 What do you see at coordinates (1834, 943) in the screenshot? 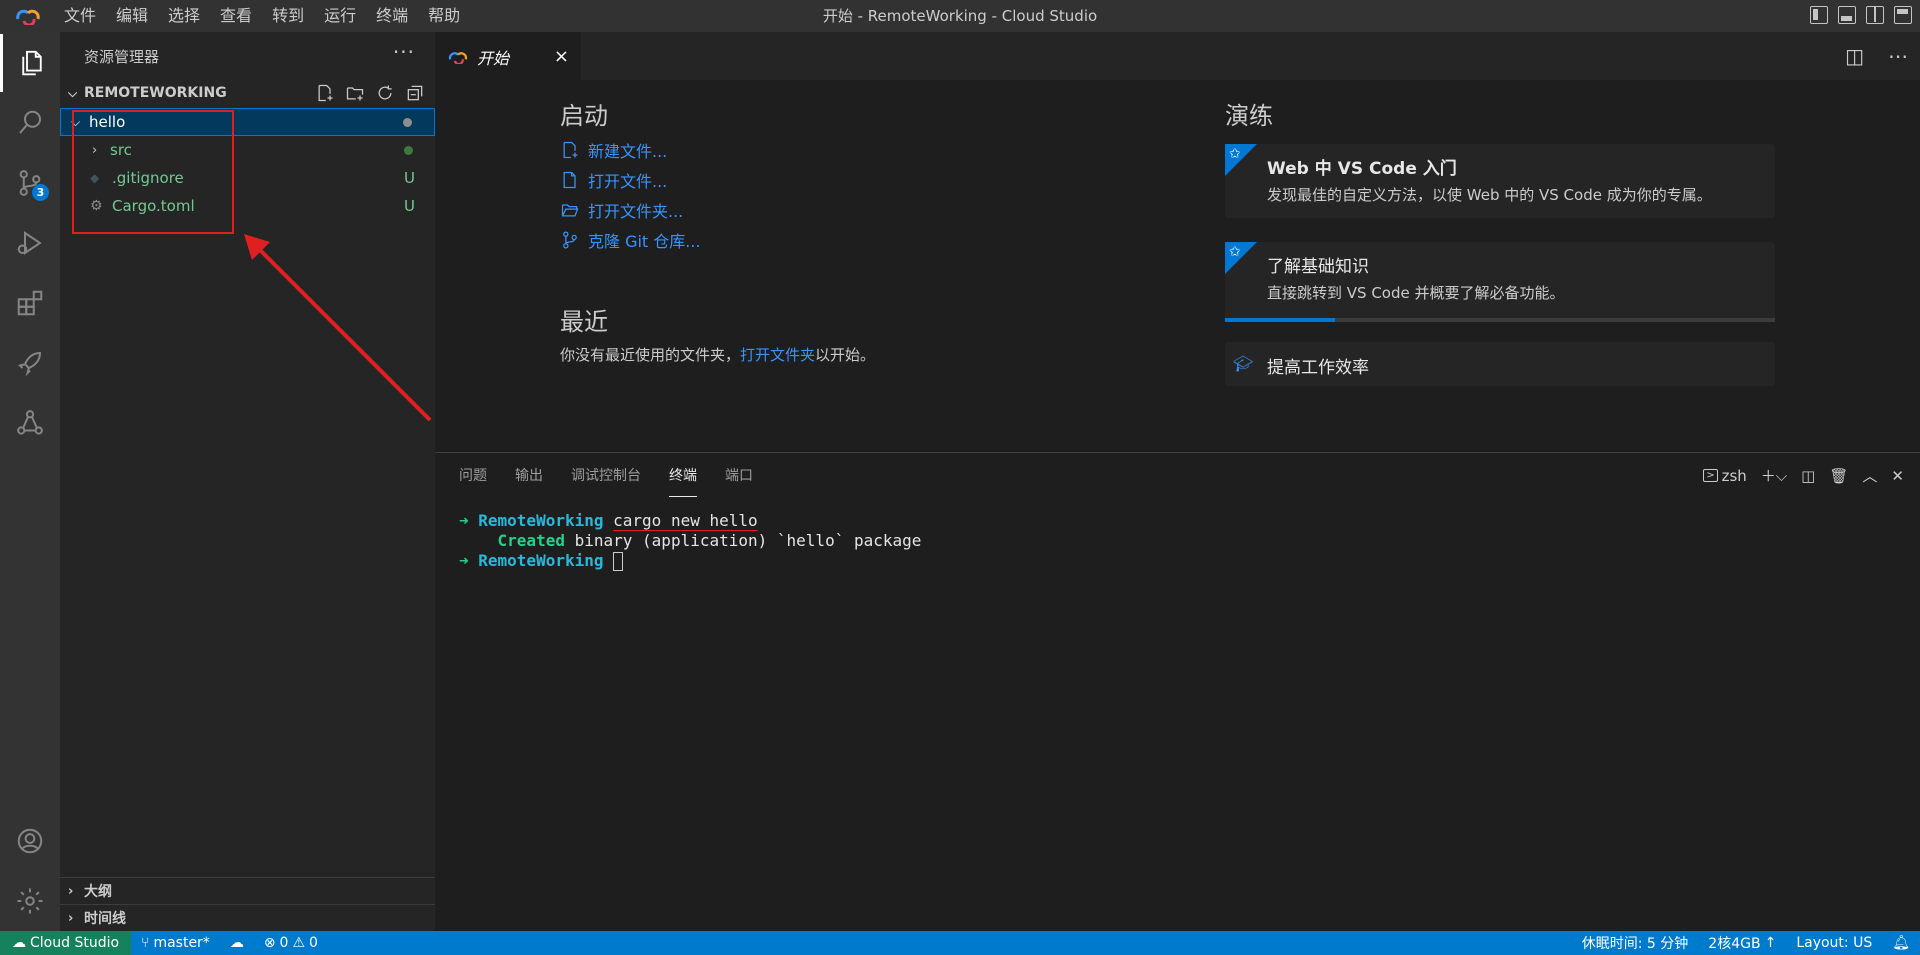
I see `keyboard-layout: Layout: US` at bounding box center [1834, 943].